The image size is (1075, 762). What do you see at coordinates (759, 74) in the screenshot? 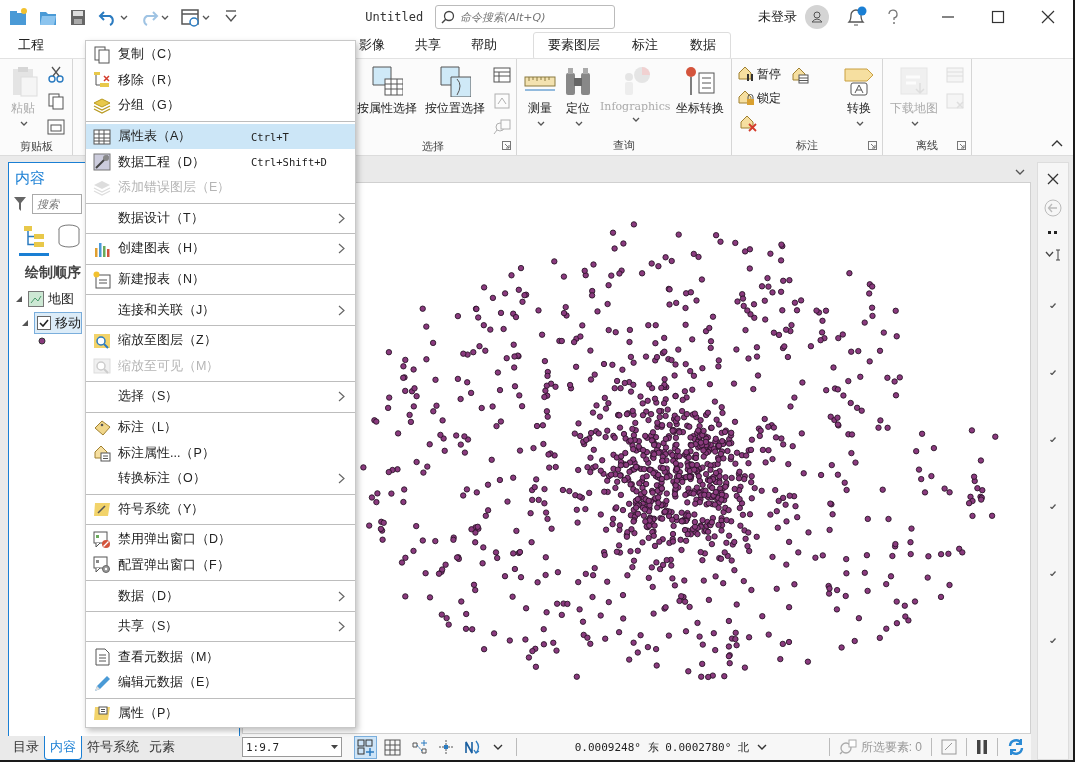
I see `ribbon-button: 暂停` at bounding box center [759, 74].